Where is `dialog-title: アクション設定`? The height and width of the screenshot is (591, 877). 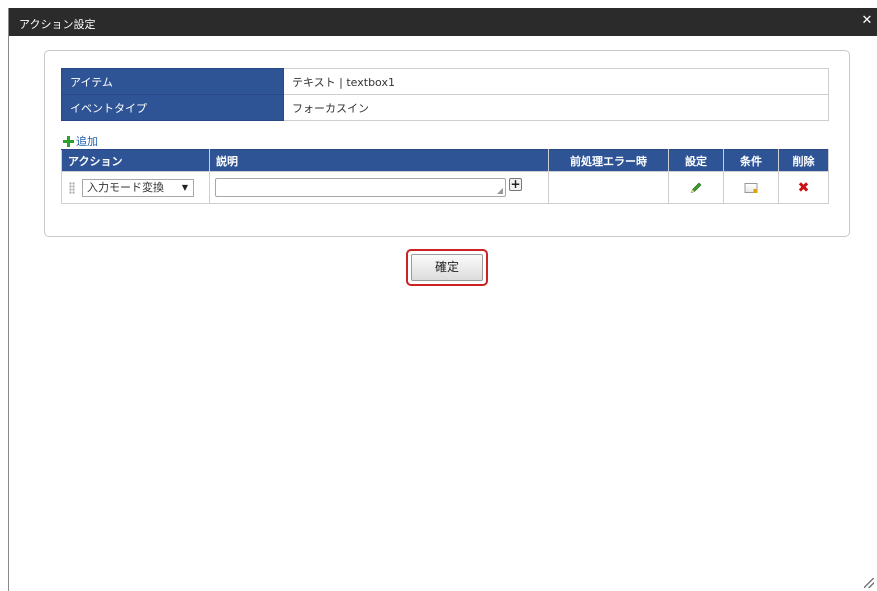 dialog-title: アクション設定 is located at coordinates (57, 24).